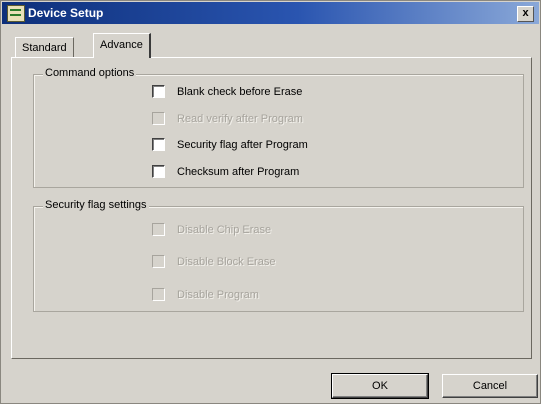 This screenshot has height=404, width=541. I want to click on blank-check-option: Blank check before Erase, so click(227, 92).